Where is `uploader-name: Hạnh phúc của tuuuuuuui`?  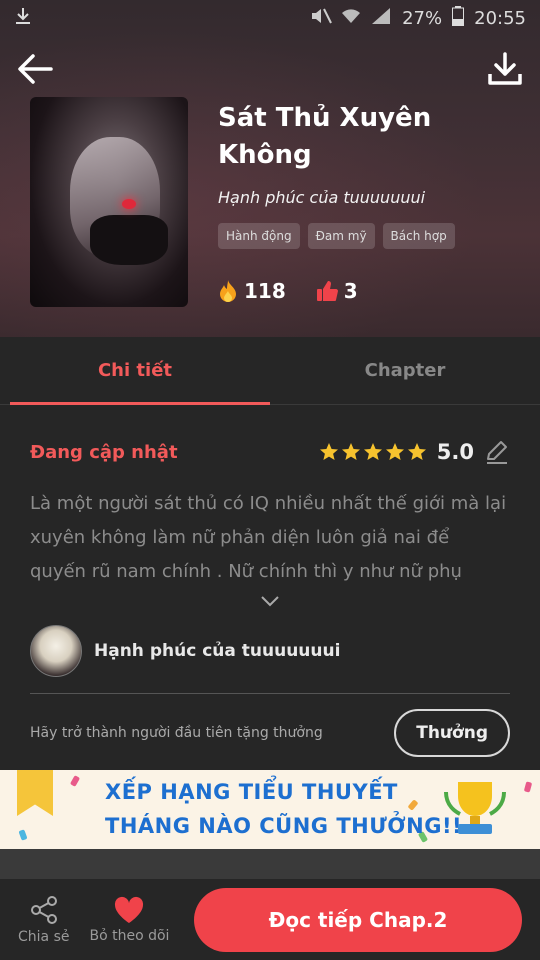 uploader-name: Hạnh phúc của tuuuuuuui is located at coordinates (217, 651).